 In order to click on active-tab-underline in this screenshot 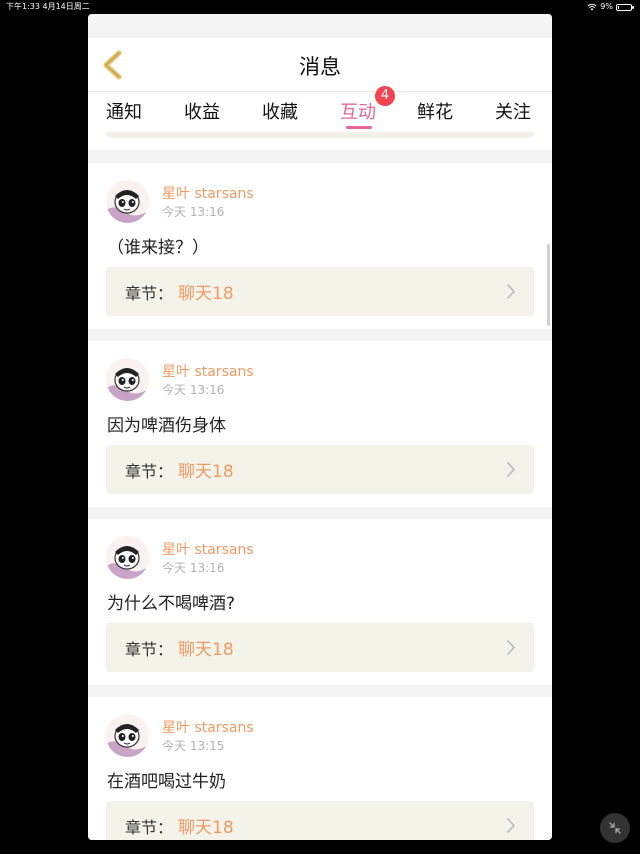, I will do `click(359, 127)`.